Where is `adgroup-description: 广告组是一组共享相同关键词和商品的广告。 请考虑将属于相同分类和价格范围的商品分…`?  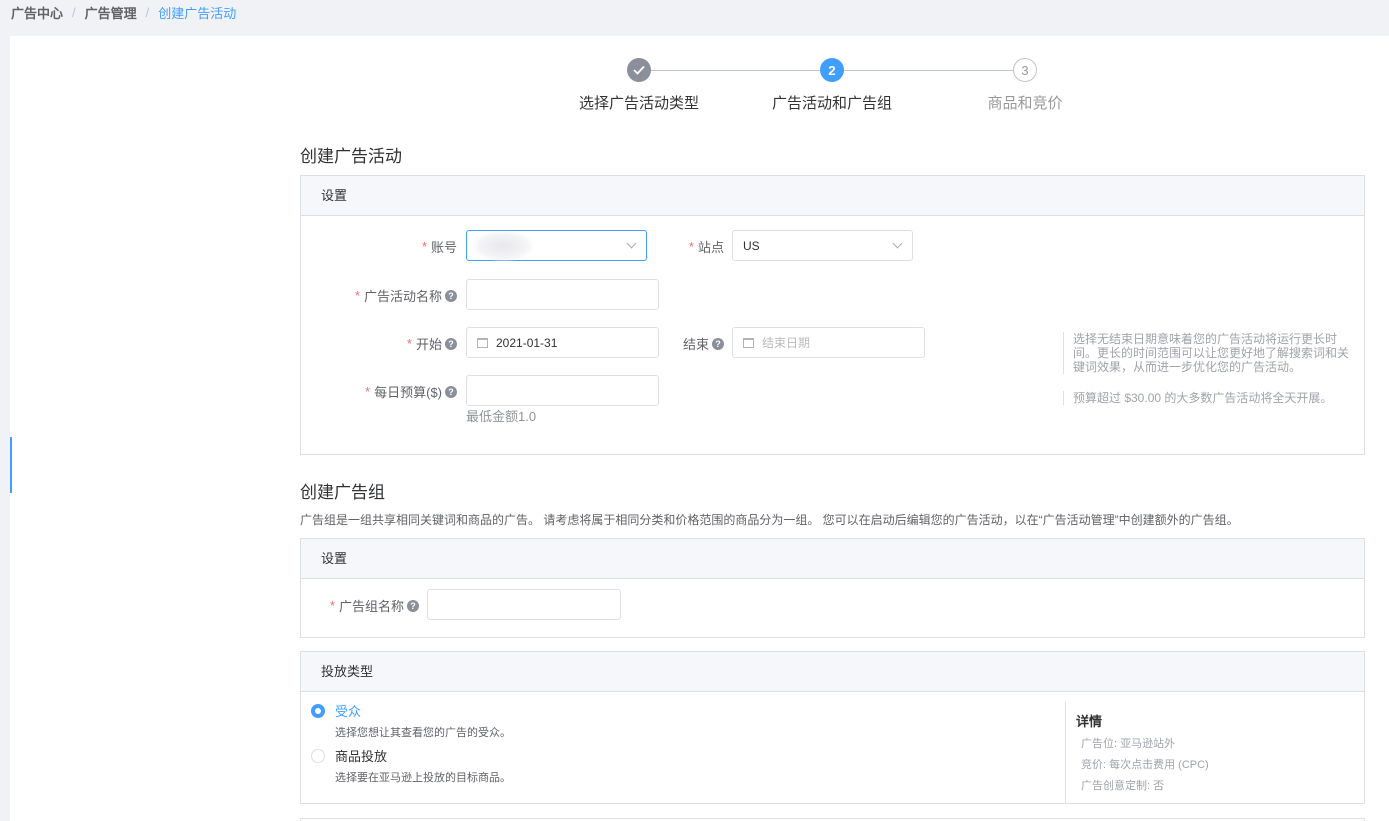 adgroup-description: 广告组是一组共享相同关键词和商品的广告。 请考虑将属于相同分类和价格范围的商品分… is located at coordinates (769, 520).